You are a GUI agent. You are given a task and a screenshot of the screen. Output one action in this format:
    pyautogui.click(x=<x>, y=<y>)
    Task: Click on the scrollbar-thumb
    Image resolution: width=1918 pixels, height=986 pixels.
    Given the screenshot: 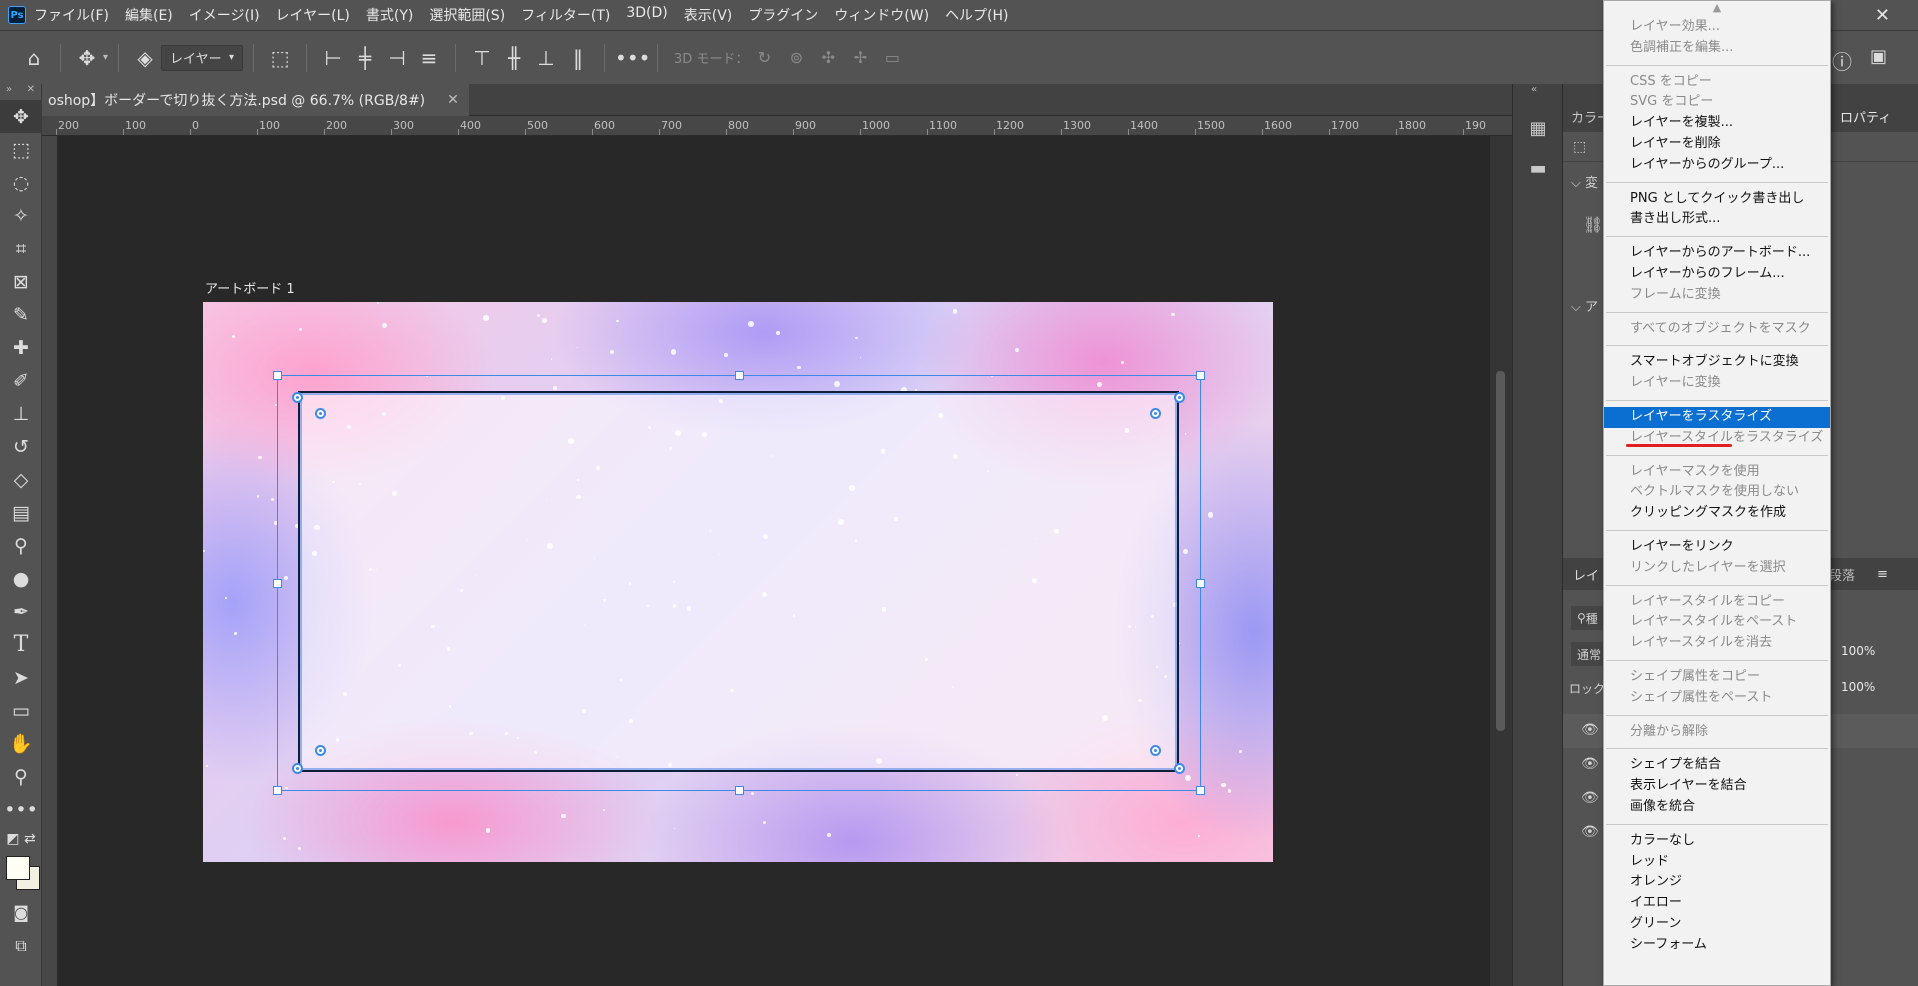 What is the action you would take?
    pyautogui.click(x=1500, y=551)
    